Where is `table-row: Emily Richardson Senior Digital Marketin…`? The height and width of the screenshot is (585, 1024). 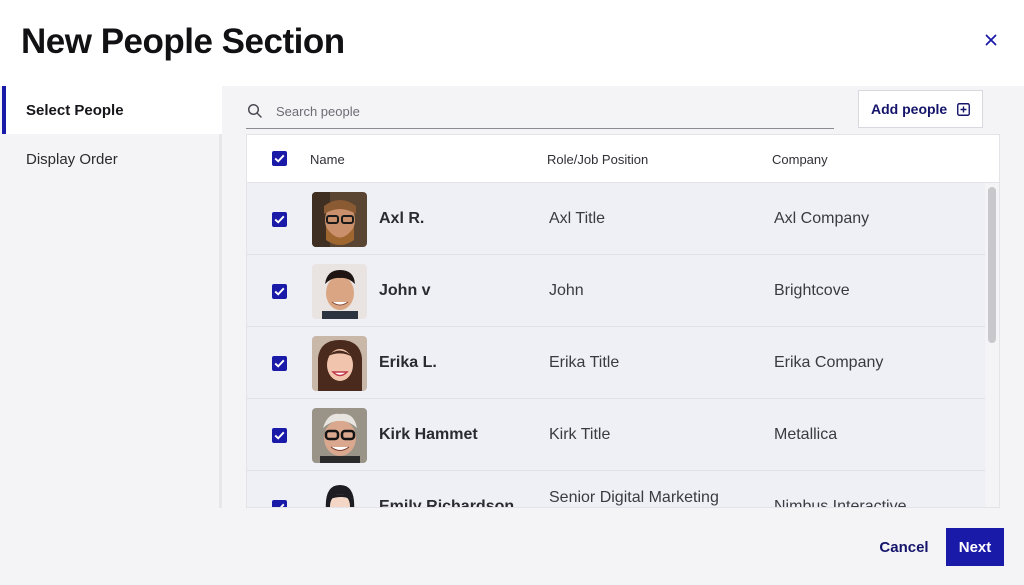
table-row: Emily Richardson Senior Digital Marketin… is located at coordinates (616, 489).